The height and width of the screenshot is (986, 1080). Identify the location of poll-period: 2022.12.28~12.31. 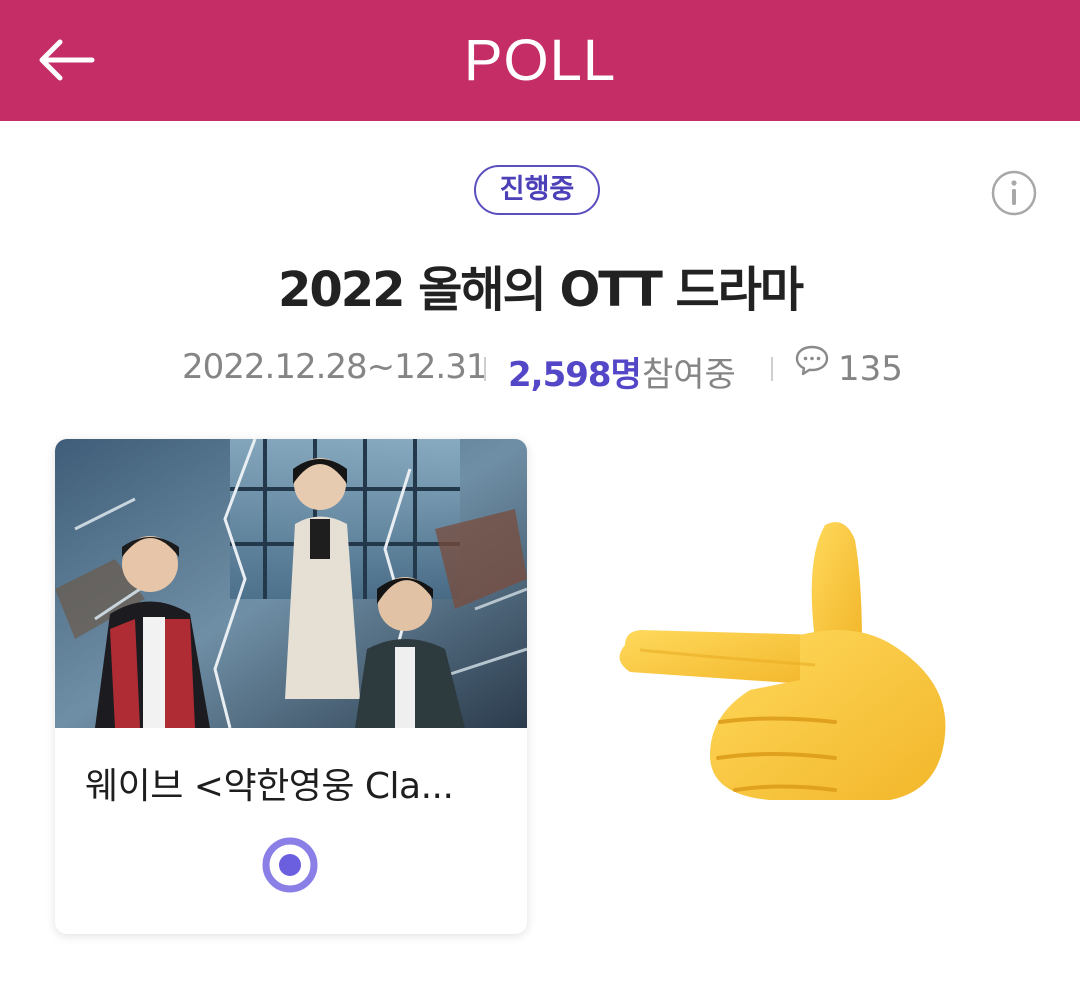
(334, 367).